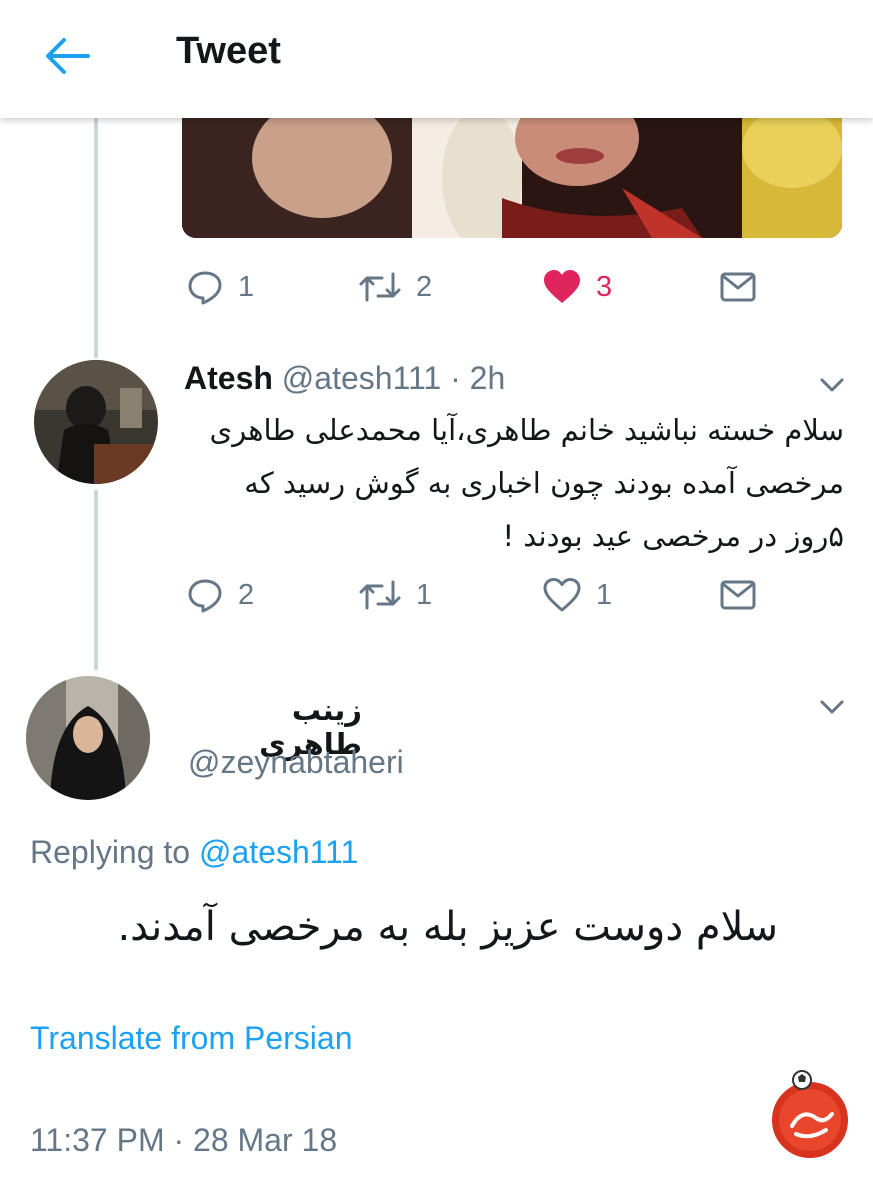 Image resolution: width=873 pixels, height=1181 pixels. Describe the element at coordinates (447, 927) in the screenshot. I see `tweet-text: سلام دوست عزیز بله به مرخصی آمدند.` at that location.